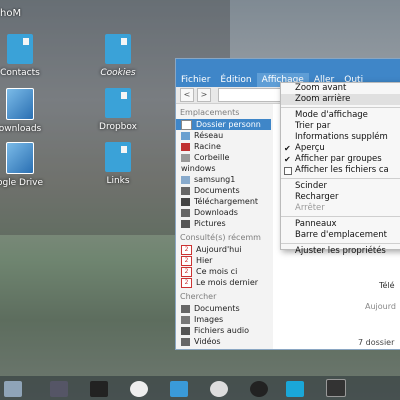 This screenshot has width=400, height=400. I want to click on menu-item-preview: ✔ Aperçu, so click(340, 148).